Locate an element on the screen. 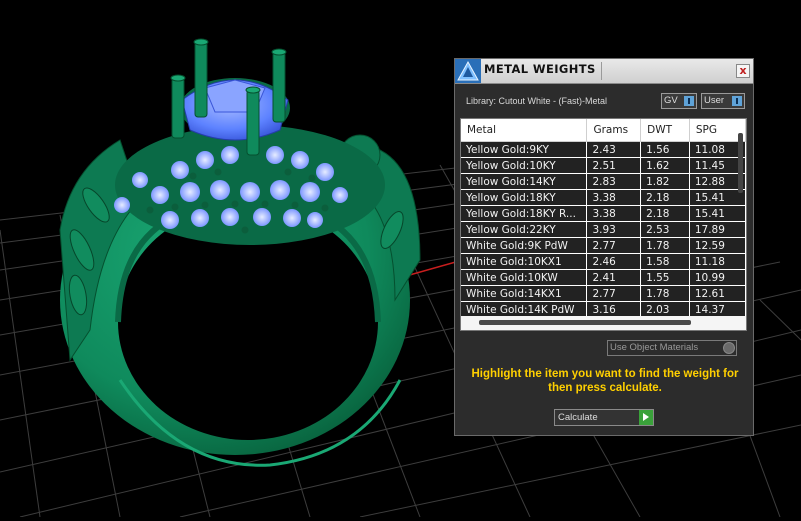 The height and width of the screenshot is (521, 801). use-object-materials-button: Use Object Materials is located at coordinates (672, 348).